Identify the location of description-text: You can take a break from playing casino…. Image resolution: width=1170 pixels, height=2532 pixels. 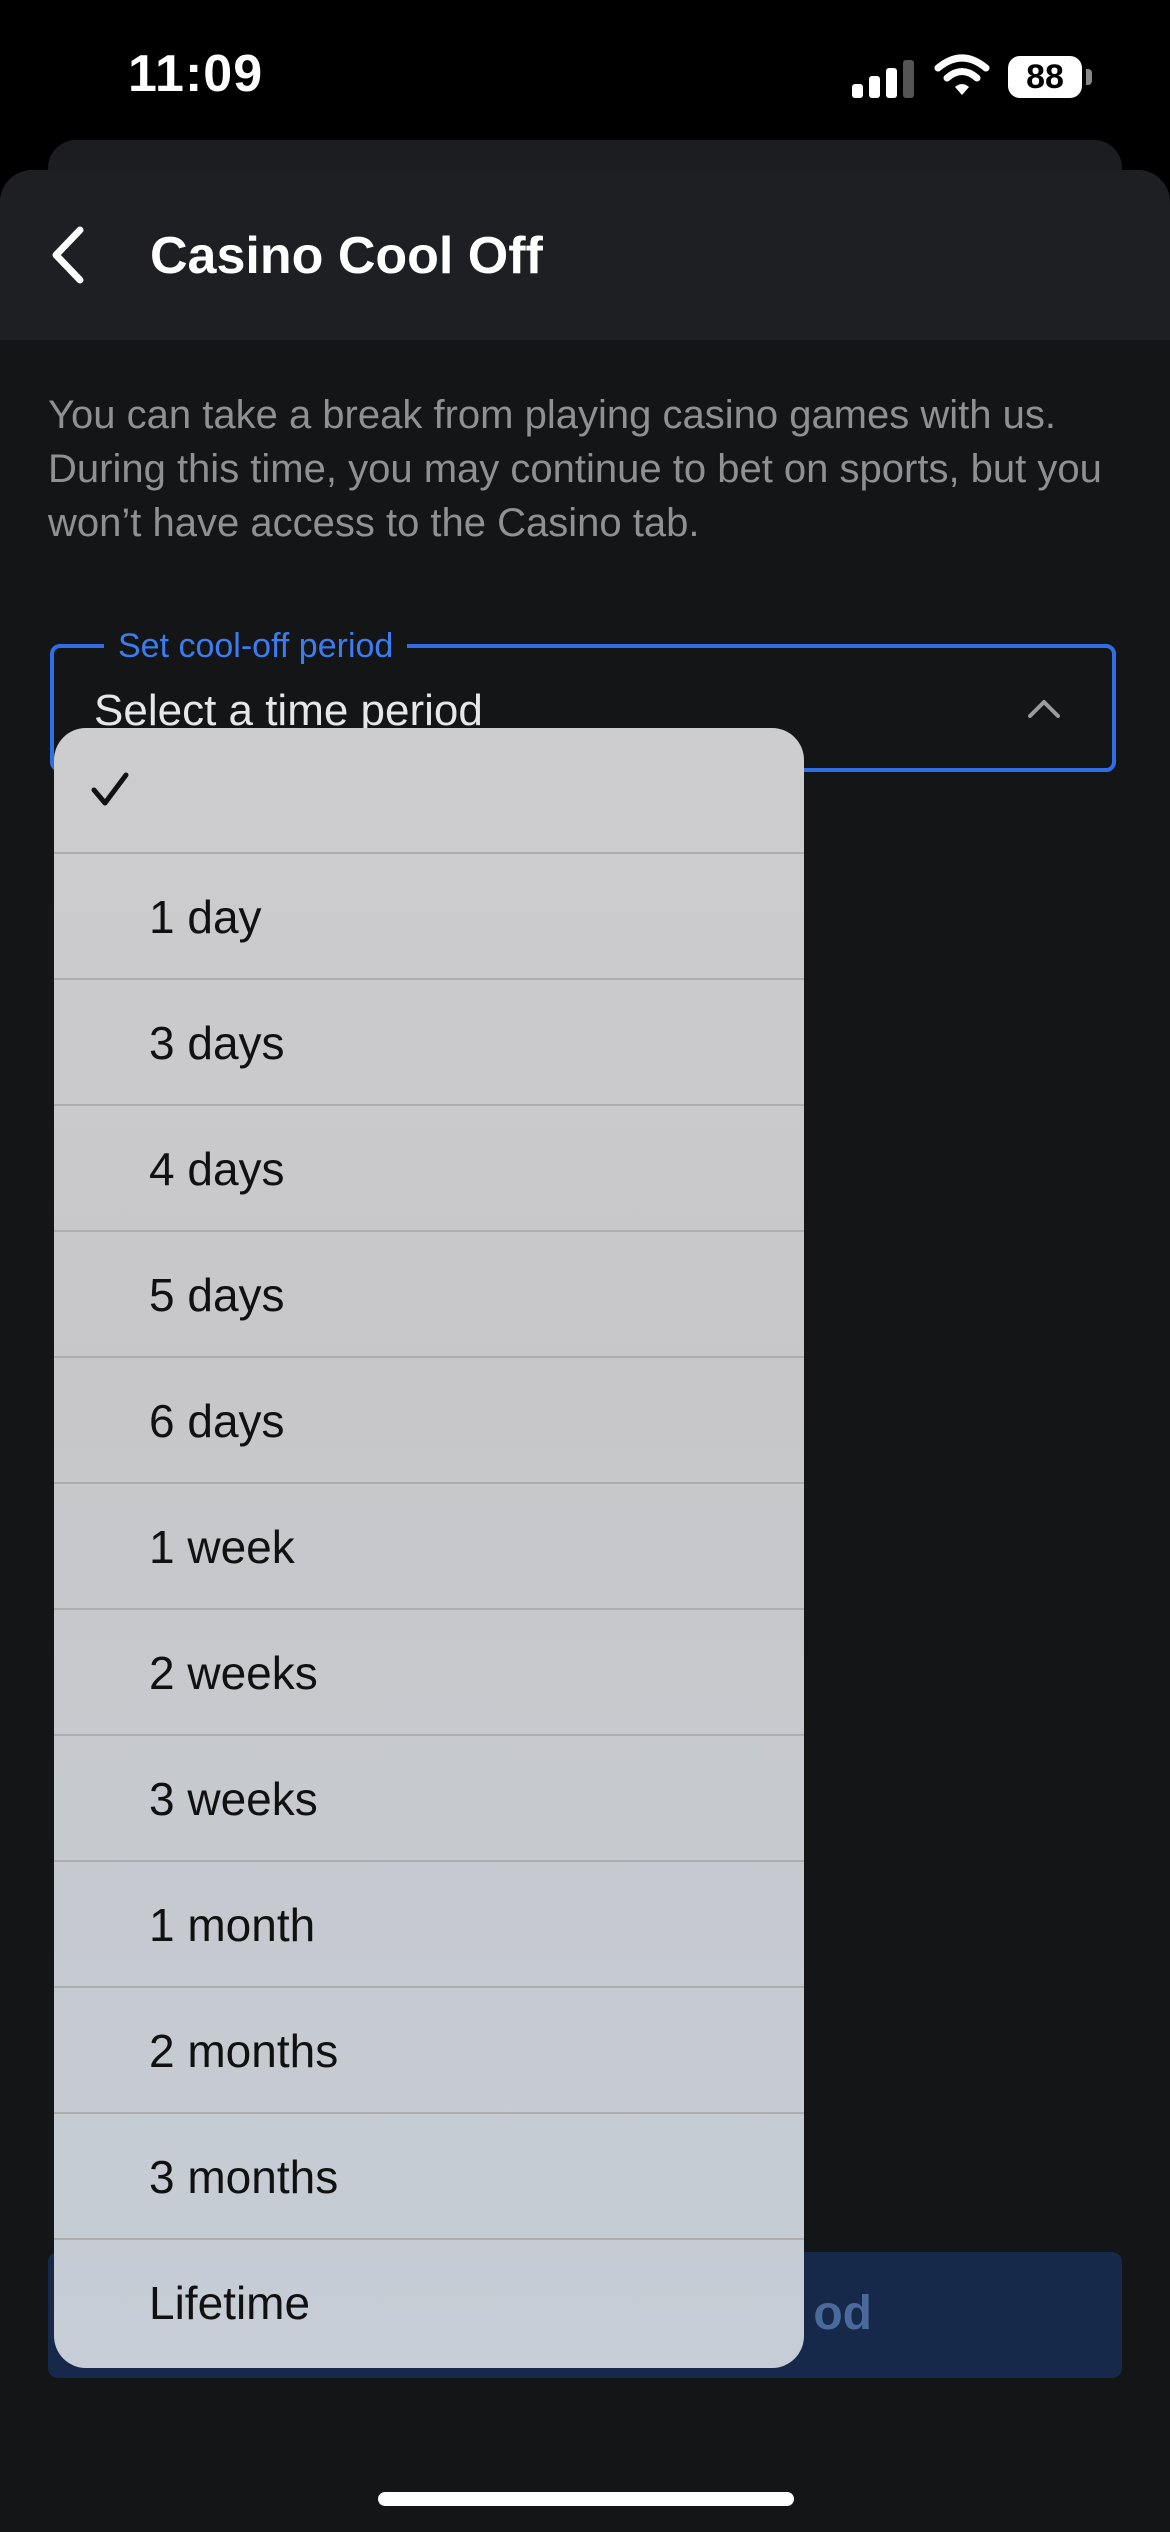
(575, 469).